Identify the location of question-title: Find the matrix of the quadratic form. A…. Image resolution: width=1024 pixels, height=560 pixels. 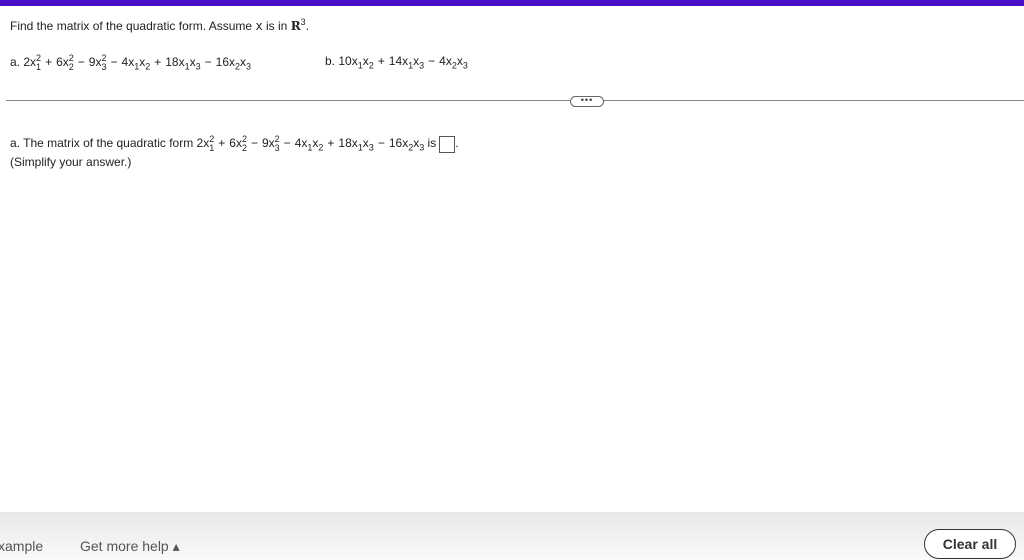
(160, 26).